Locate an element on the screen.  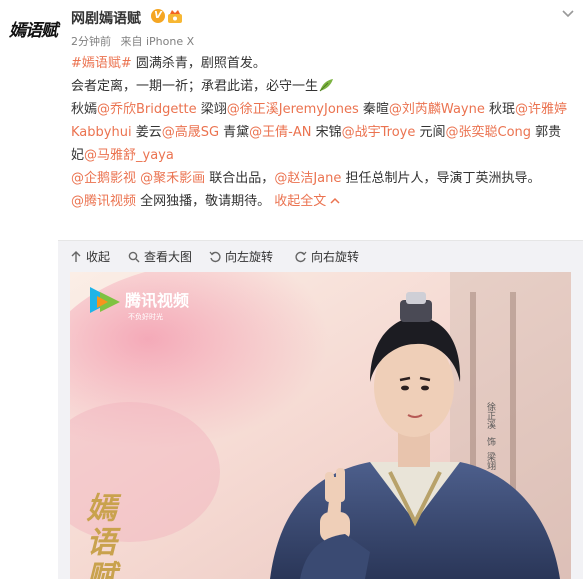
mention-link: @腾讯视频 is located at coordinates (103, 201).